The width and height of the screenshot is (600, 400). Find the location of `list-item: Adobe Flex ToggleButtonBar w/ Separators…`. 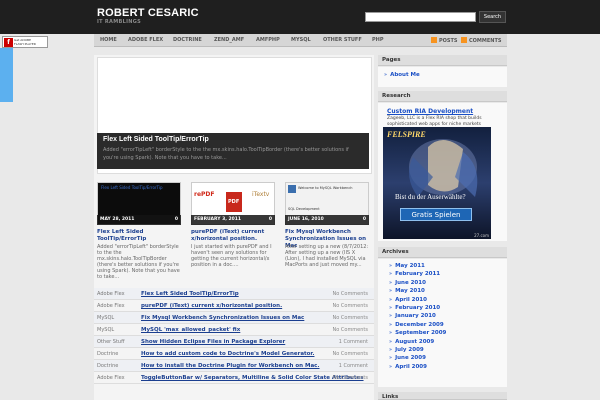

list-item: Adobe Flex ToggleButtonBar w/ Separators… is located at coordinates (234, 378).